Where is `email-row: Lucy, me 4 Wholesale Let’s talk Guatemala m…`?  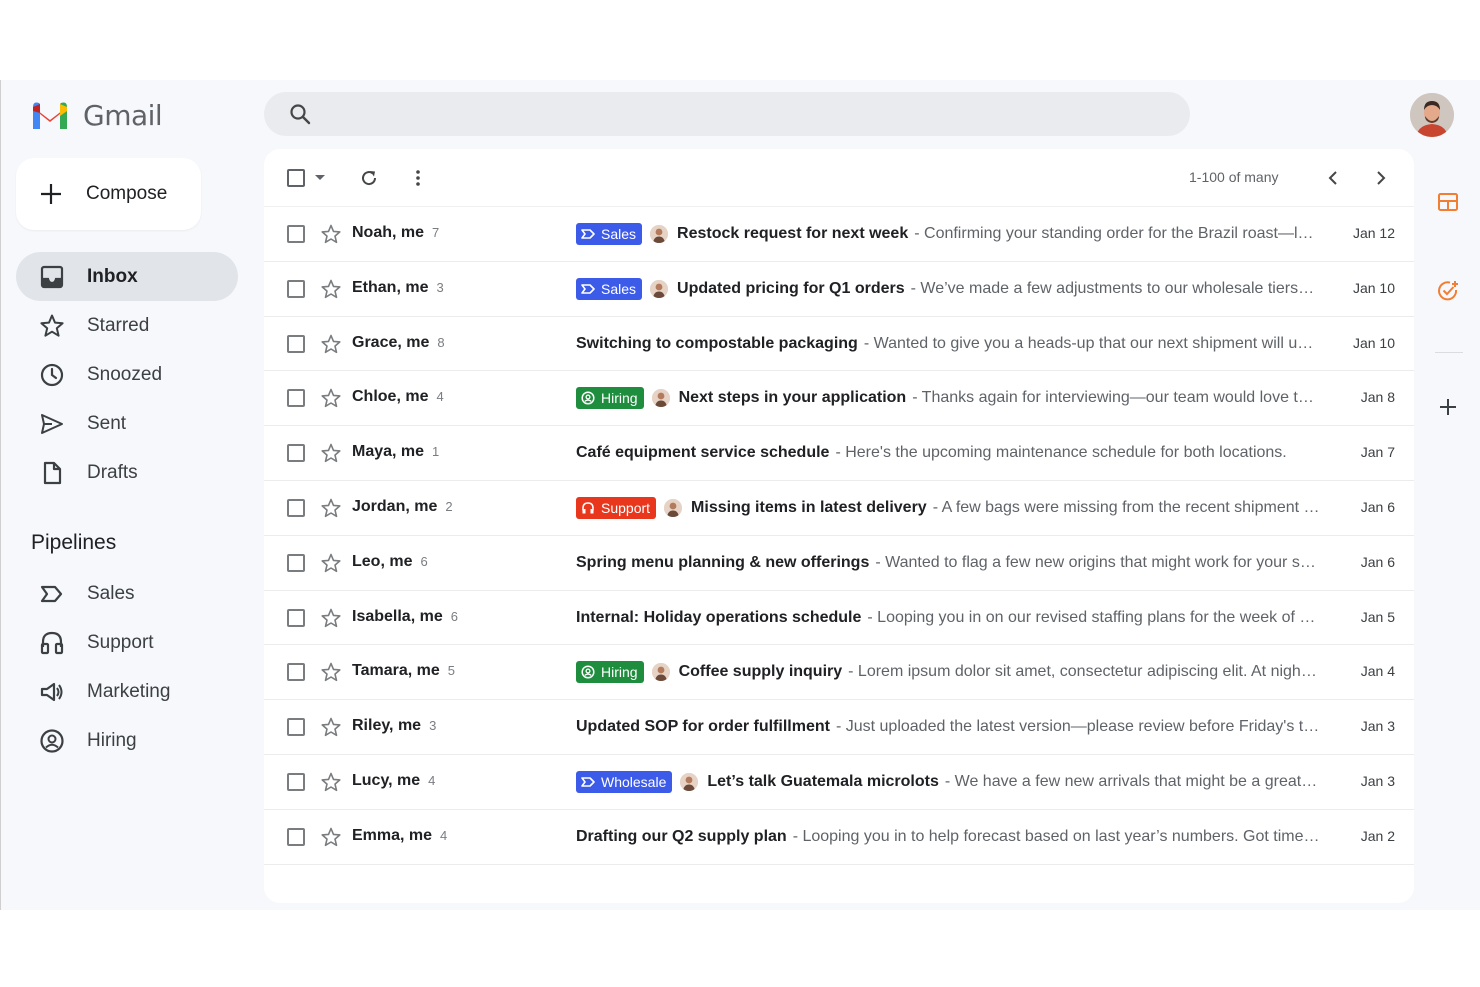 email-row: Lucy, me 4 Wholesale Let’s talk Guatemala m… is located at coordinates (839, 782).